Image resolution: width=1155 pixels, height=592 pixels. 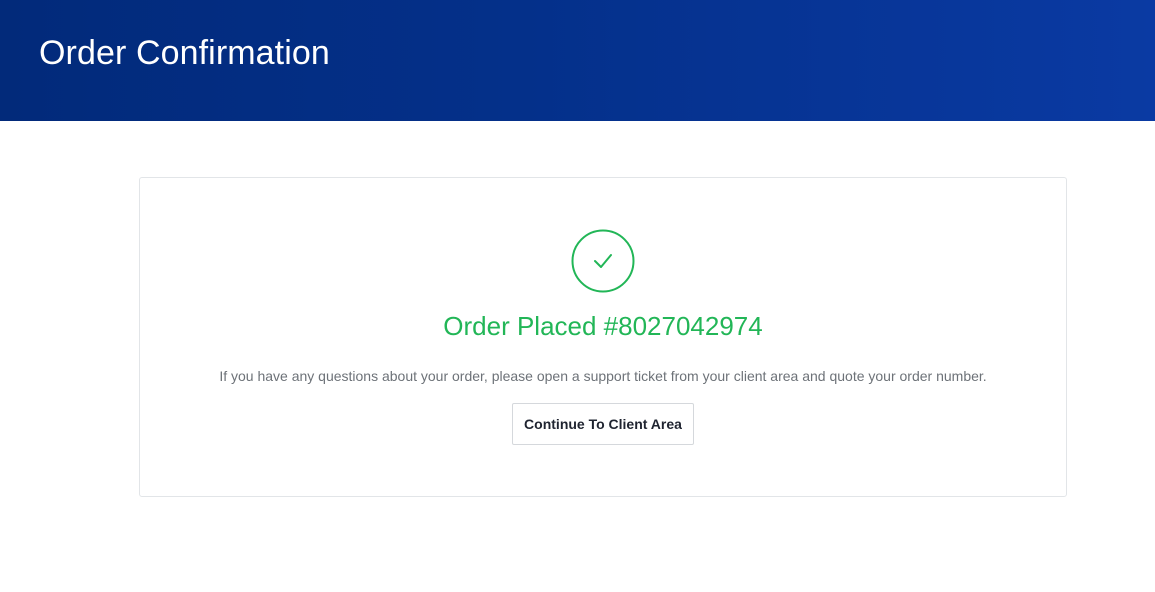 What do you see at coordinates (603, 261) in the screenshot?
I see `checkmark-circle-icon` at bounding box center [603, 261].